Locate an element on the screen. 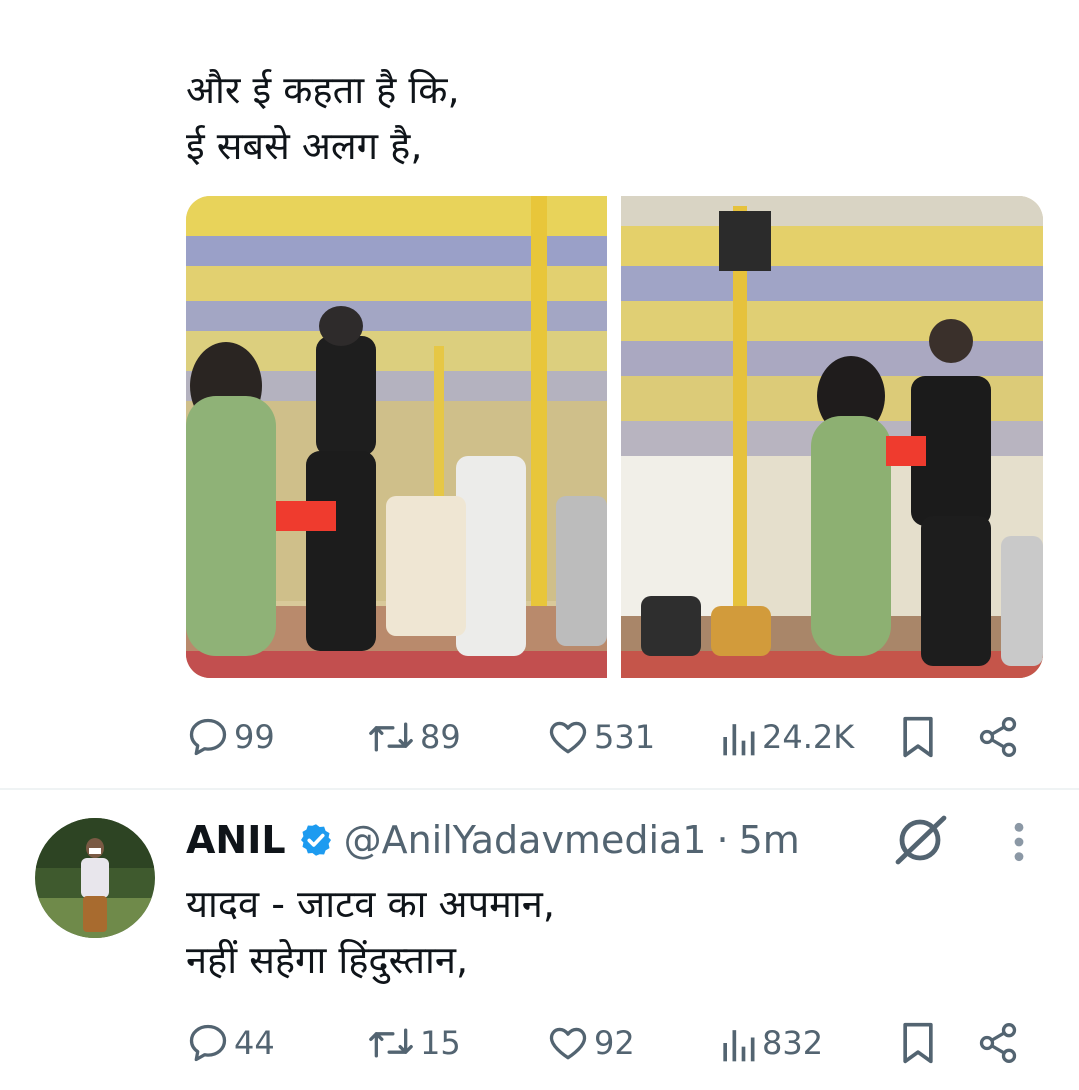  reply-count: 44 is located at coordinates (254, 1043).